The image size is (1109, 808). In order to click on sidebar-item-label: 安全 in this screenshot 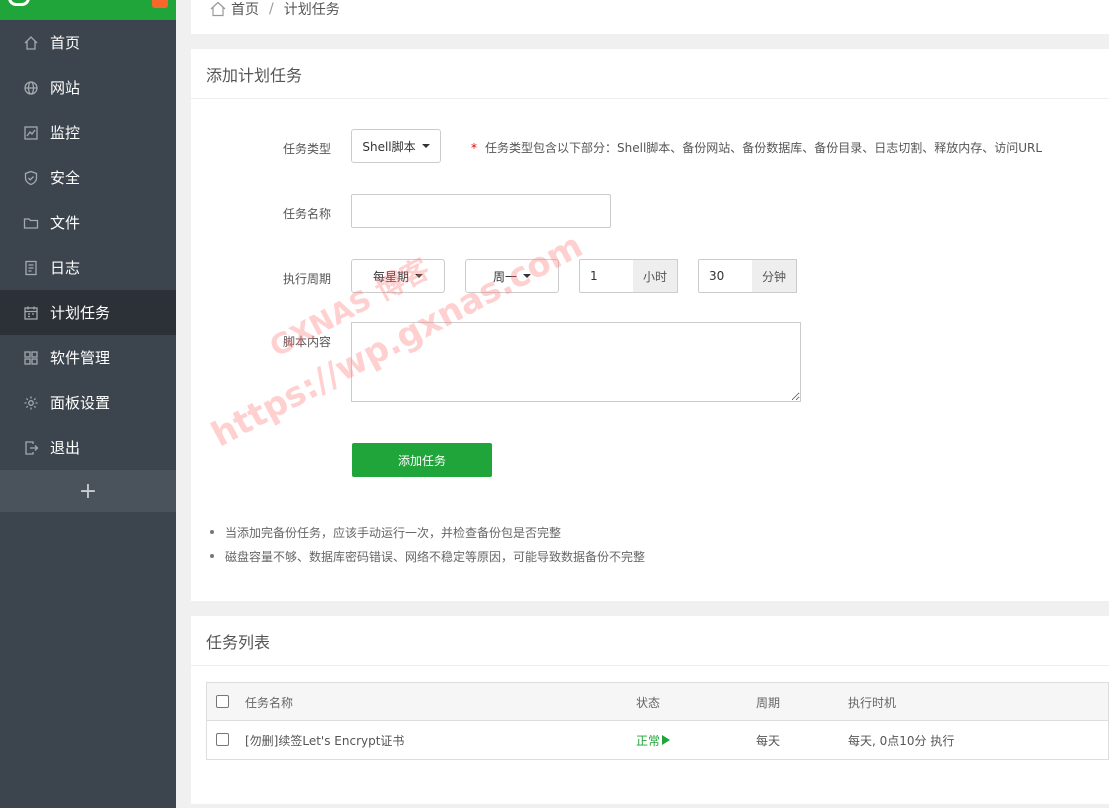, I will do `click(65, 178)`.